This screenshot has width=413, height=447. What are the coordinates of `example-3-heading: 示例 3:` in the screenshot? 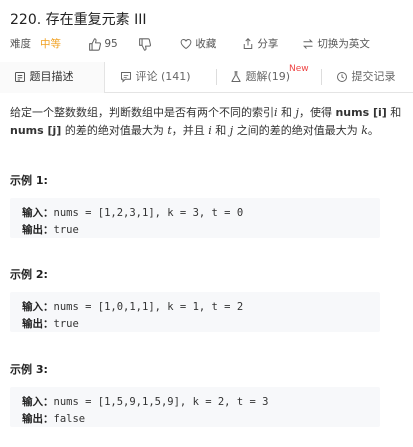 It's located at (29, 369).